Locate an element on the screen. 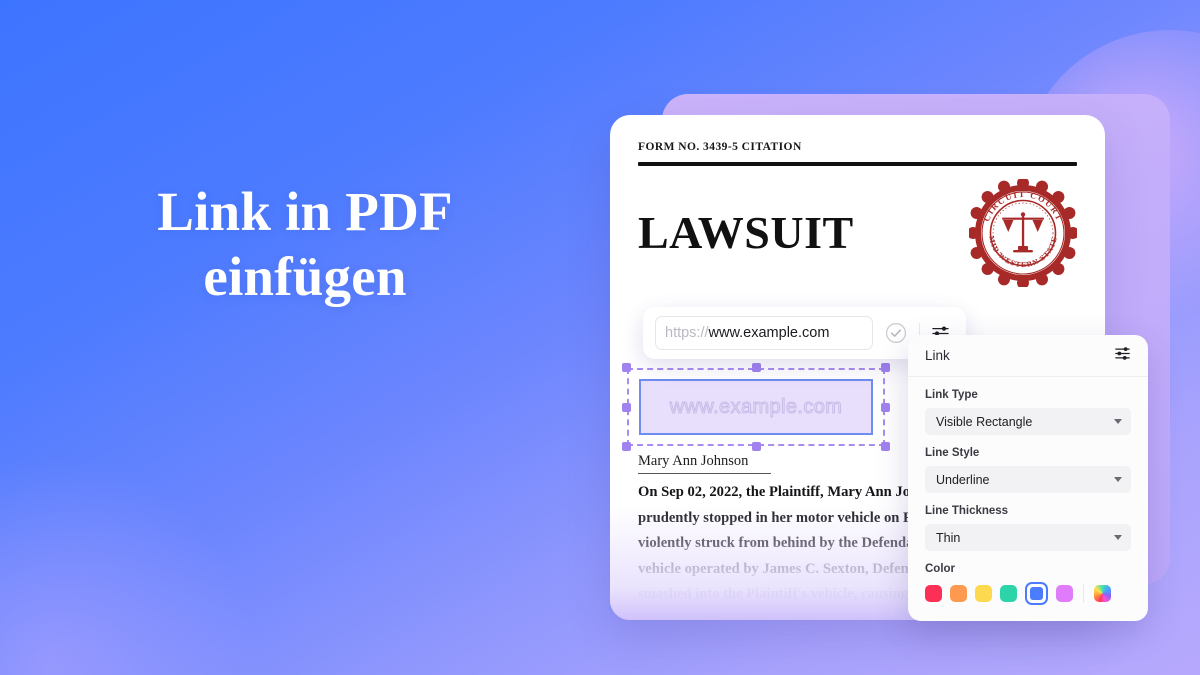  check-circle-icon is located at coordinates (896, 333).